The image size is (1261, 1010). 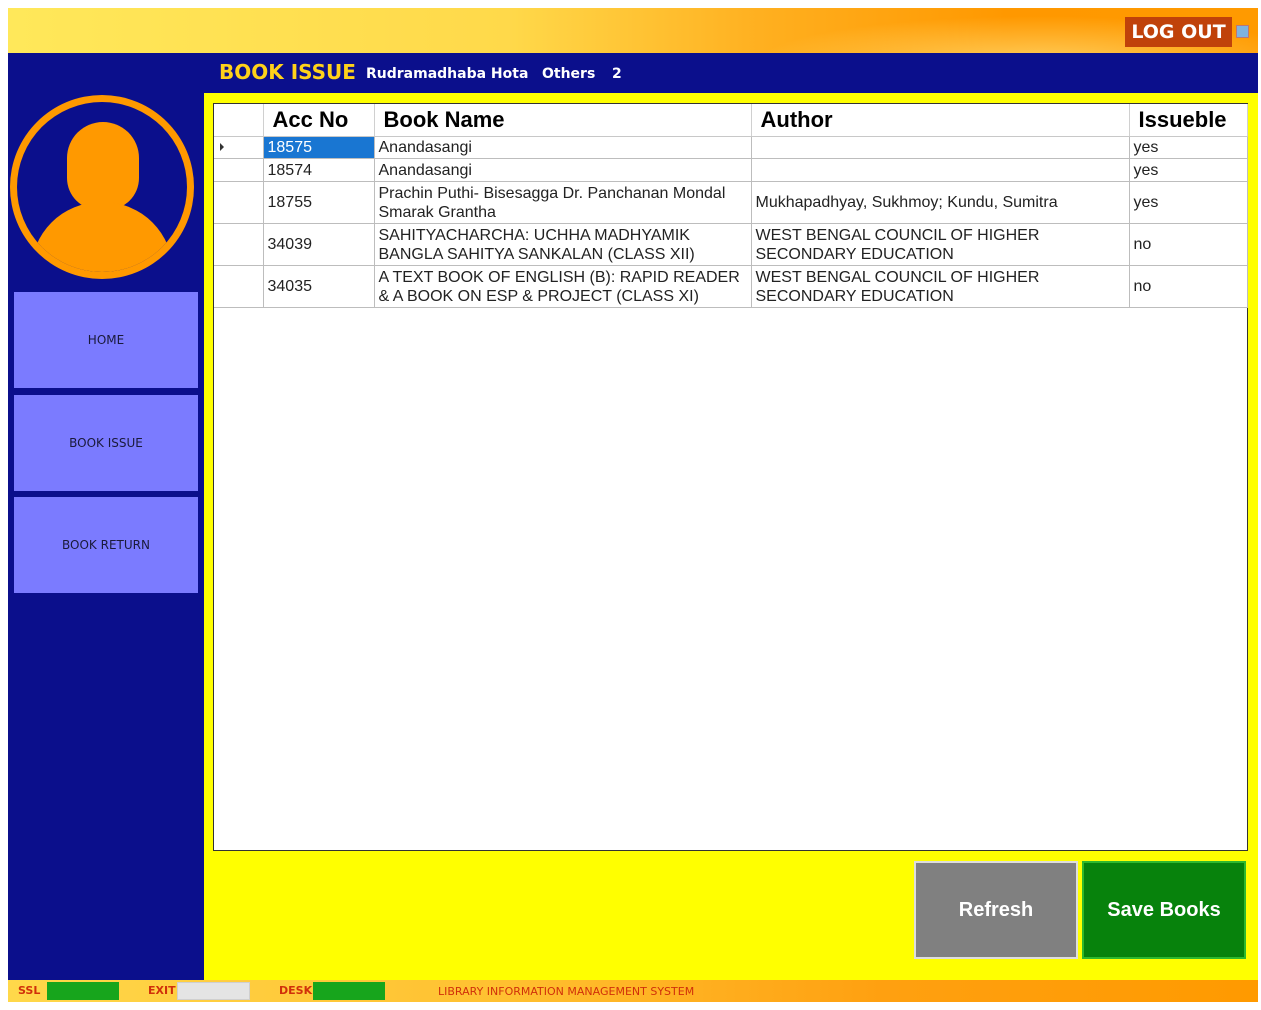 I want to click on table-row: 18575 Anandasangi yes, so click(x=731, y=147).